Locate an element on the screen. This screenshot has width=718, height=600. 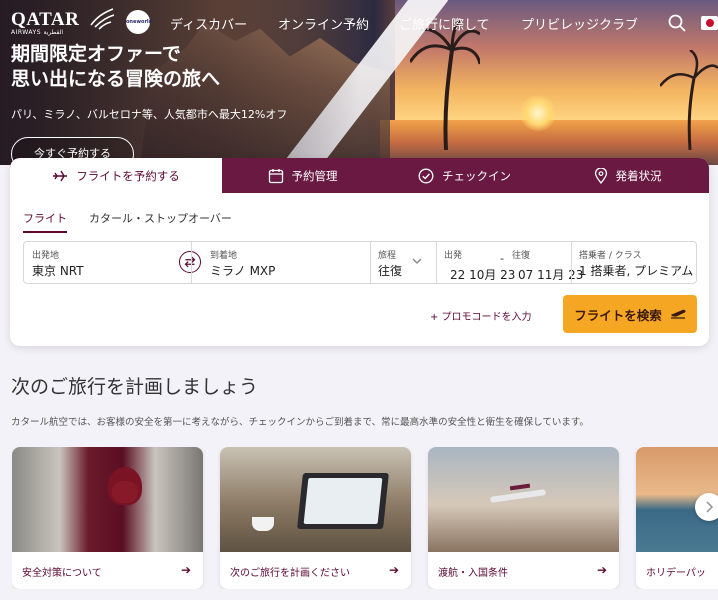
tab-flight-status: 発着状況 is located at coordinates (627, 175).